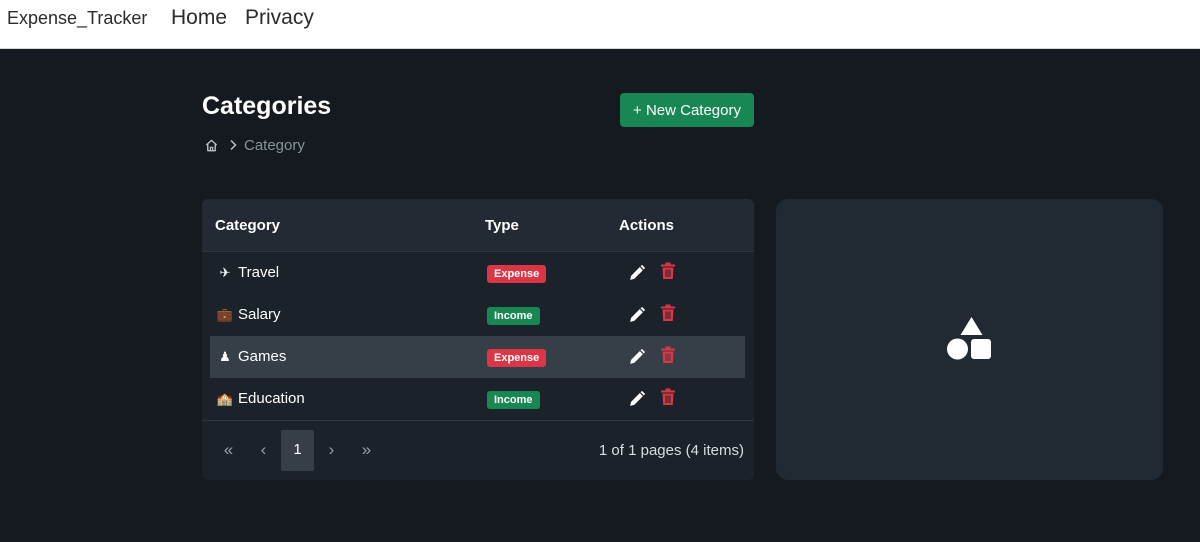  What do you see at coordinates (478, 450) in the screenshot?
I see `table-pager: « ‹ 1 › » 1 of 1 pages (4 items)` at bounding box center [478, 450].